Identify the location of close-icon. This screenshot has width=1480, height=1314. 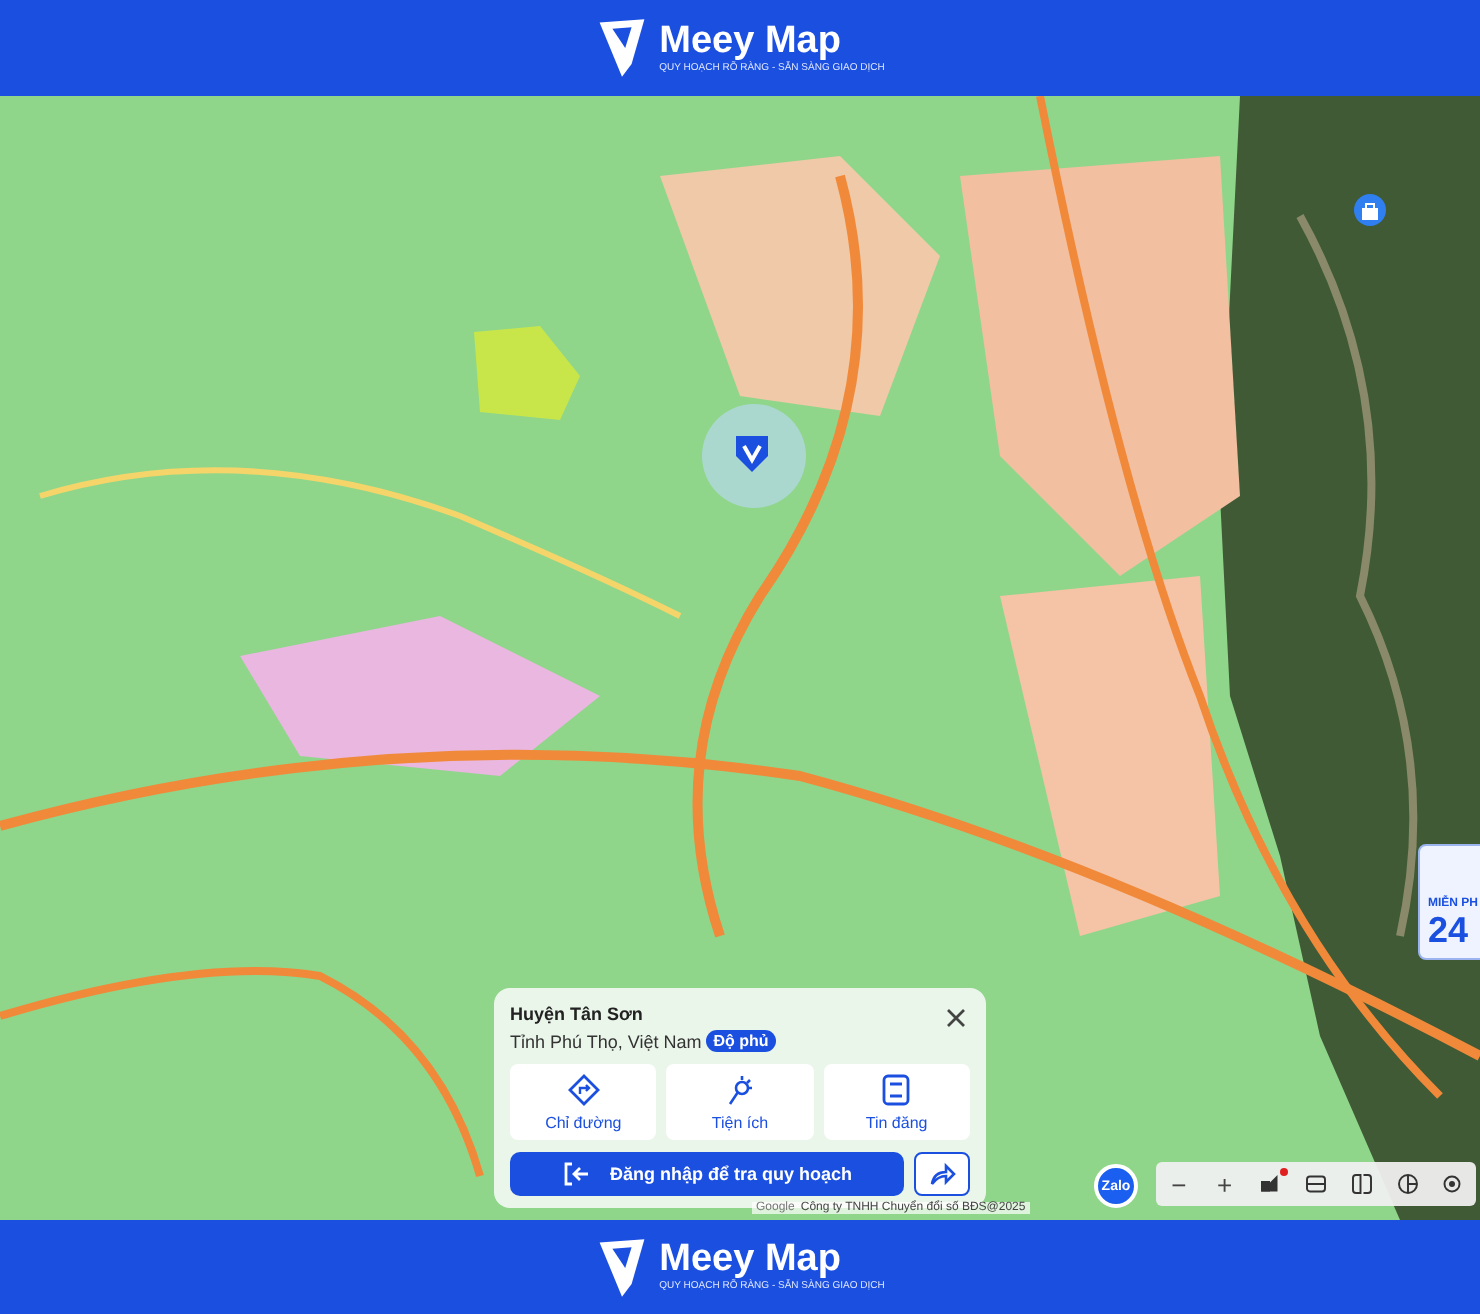
(956, 1018).